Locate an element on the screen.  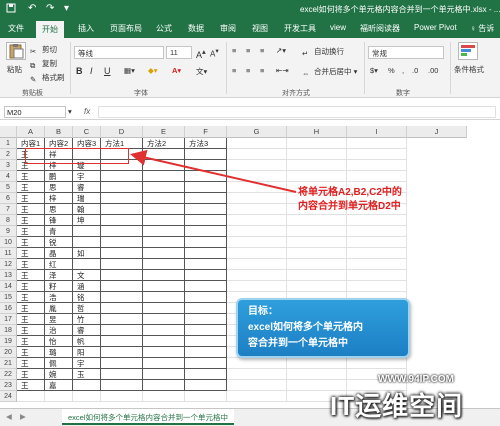
bold-button: B is located at coordinates (79, 71).